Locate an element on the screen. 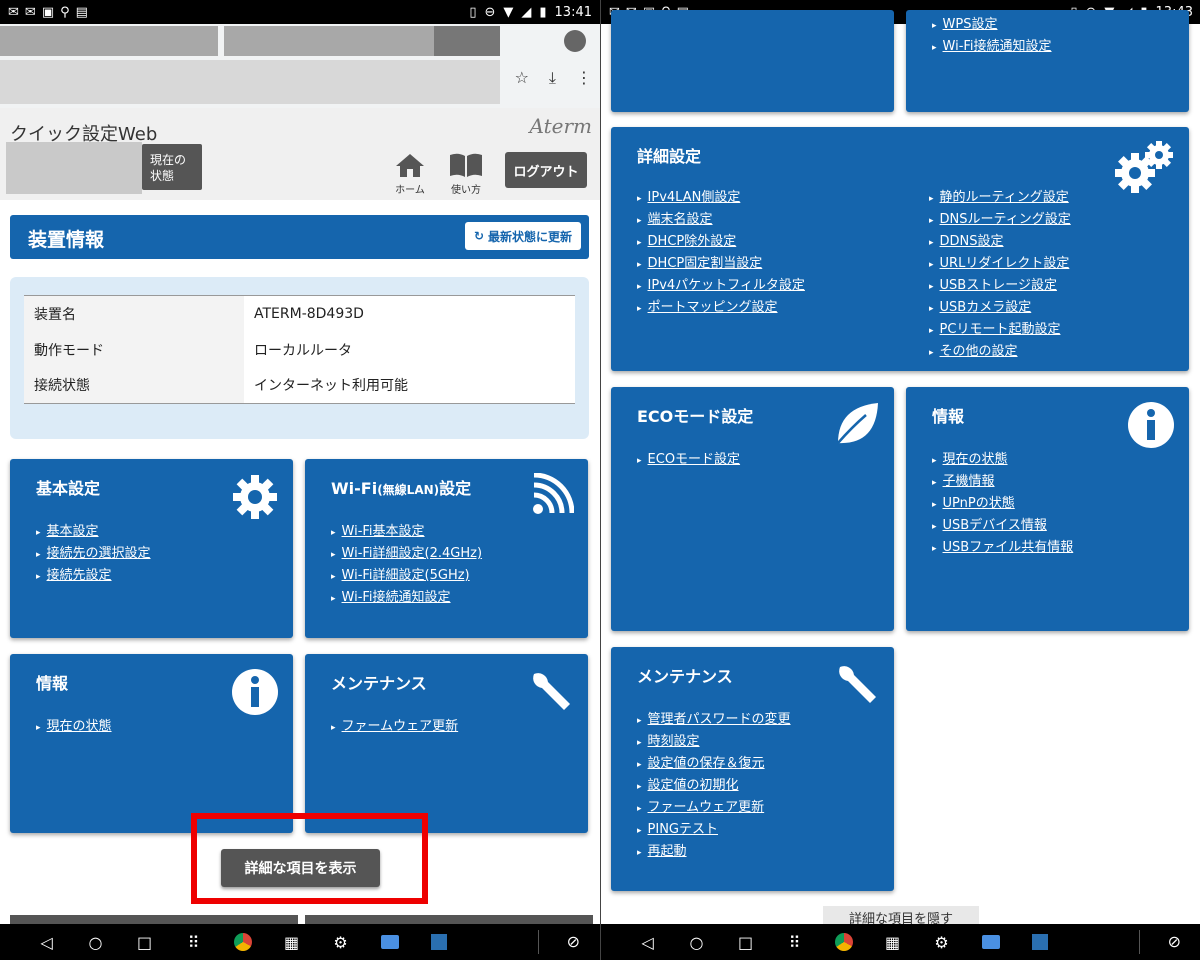  table-row: 動作モード ローカルルータ is located at coordinates (299, 349).